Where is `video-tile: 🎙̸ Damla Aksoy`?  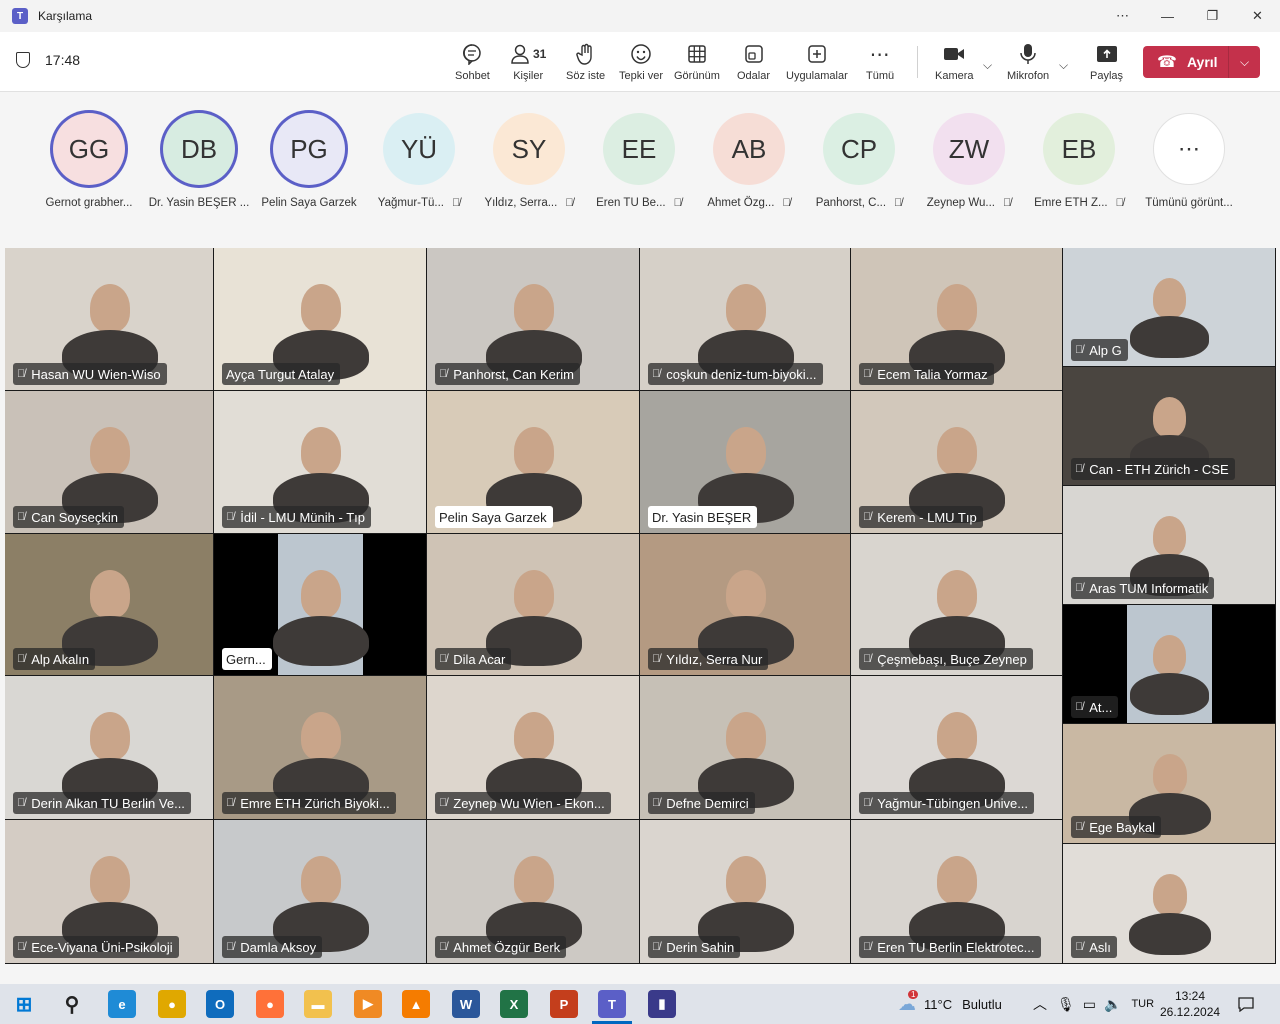
video-tile: 🎙̸ Damla Aksoy is located at coordinates (320, 891).